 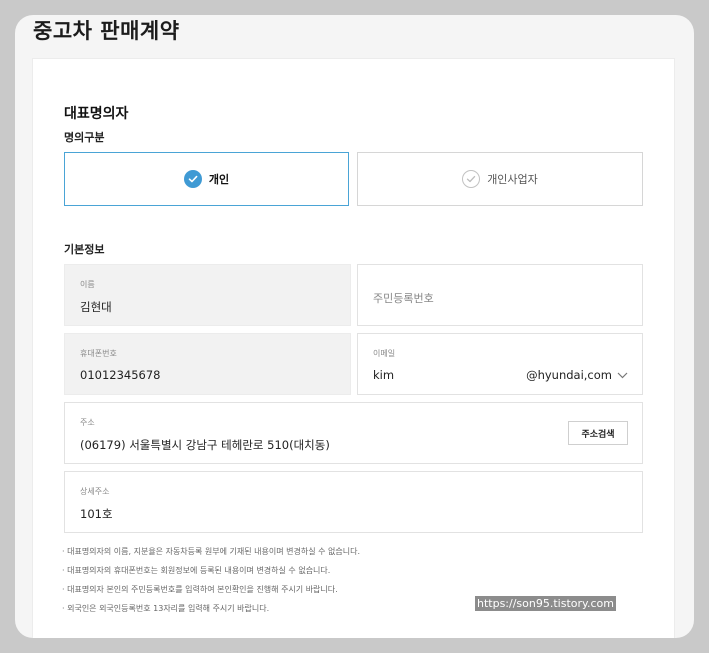 I want to click on detail-address-field: 상세주소 101호, so click(x=353, y=502).